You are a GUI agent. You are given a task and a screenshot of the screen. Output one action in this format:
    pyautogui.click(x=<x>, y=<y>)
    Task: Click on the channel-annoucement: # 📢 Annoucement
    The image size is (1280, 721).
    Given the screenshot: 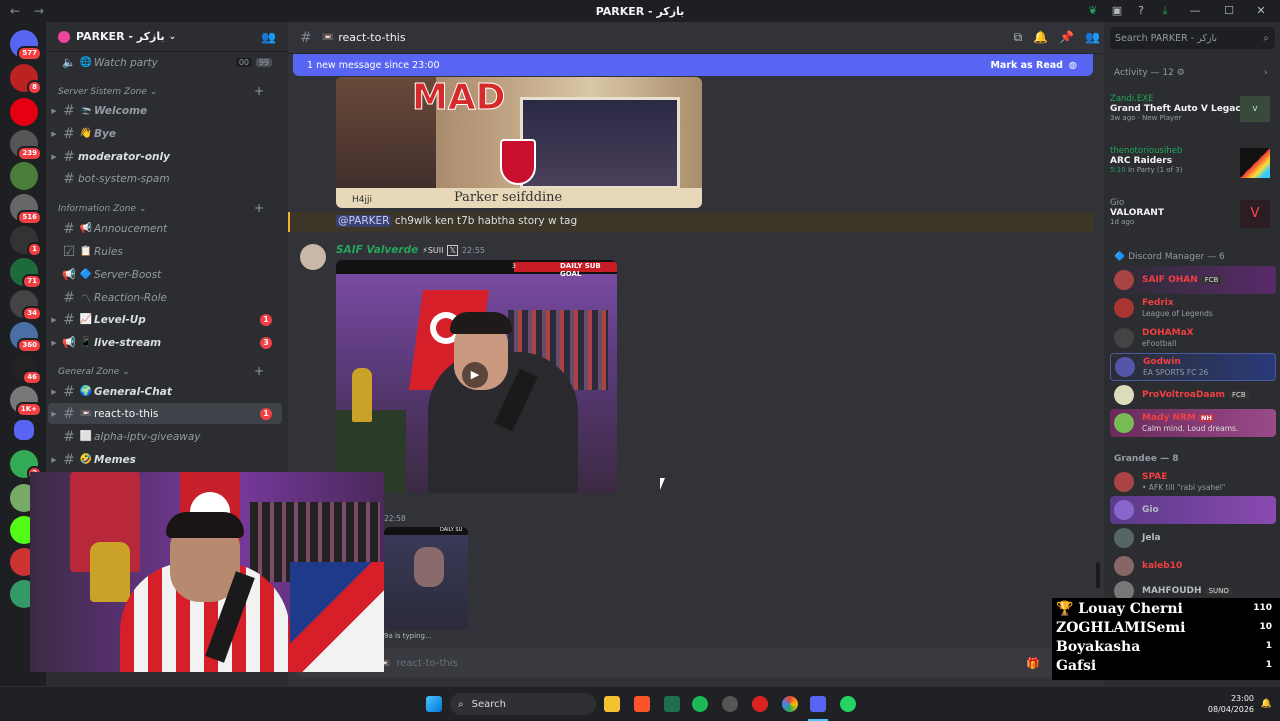 What is the action you would take?
    pyautogui.click(x=165, y=228)
    